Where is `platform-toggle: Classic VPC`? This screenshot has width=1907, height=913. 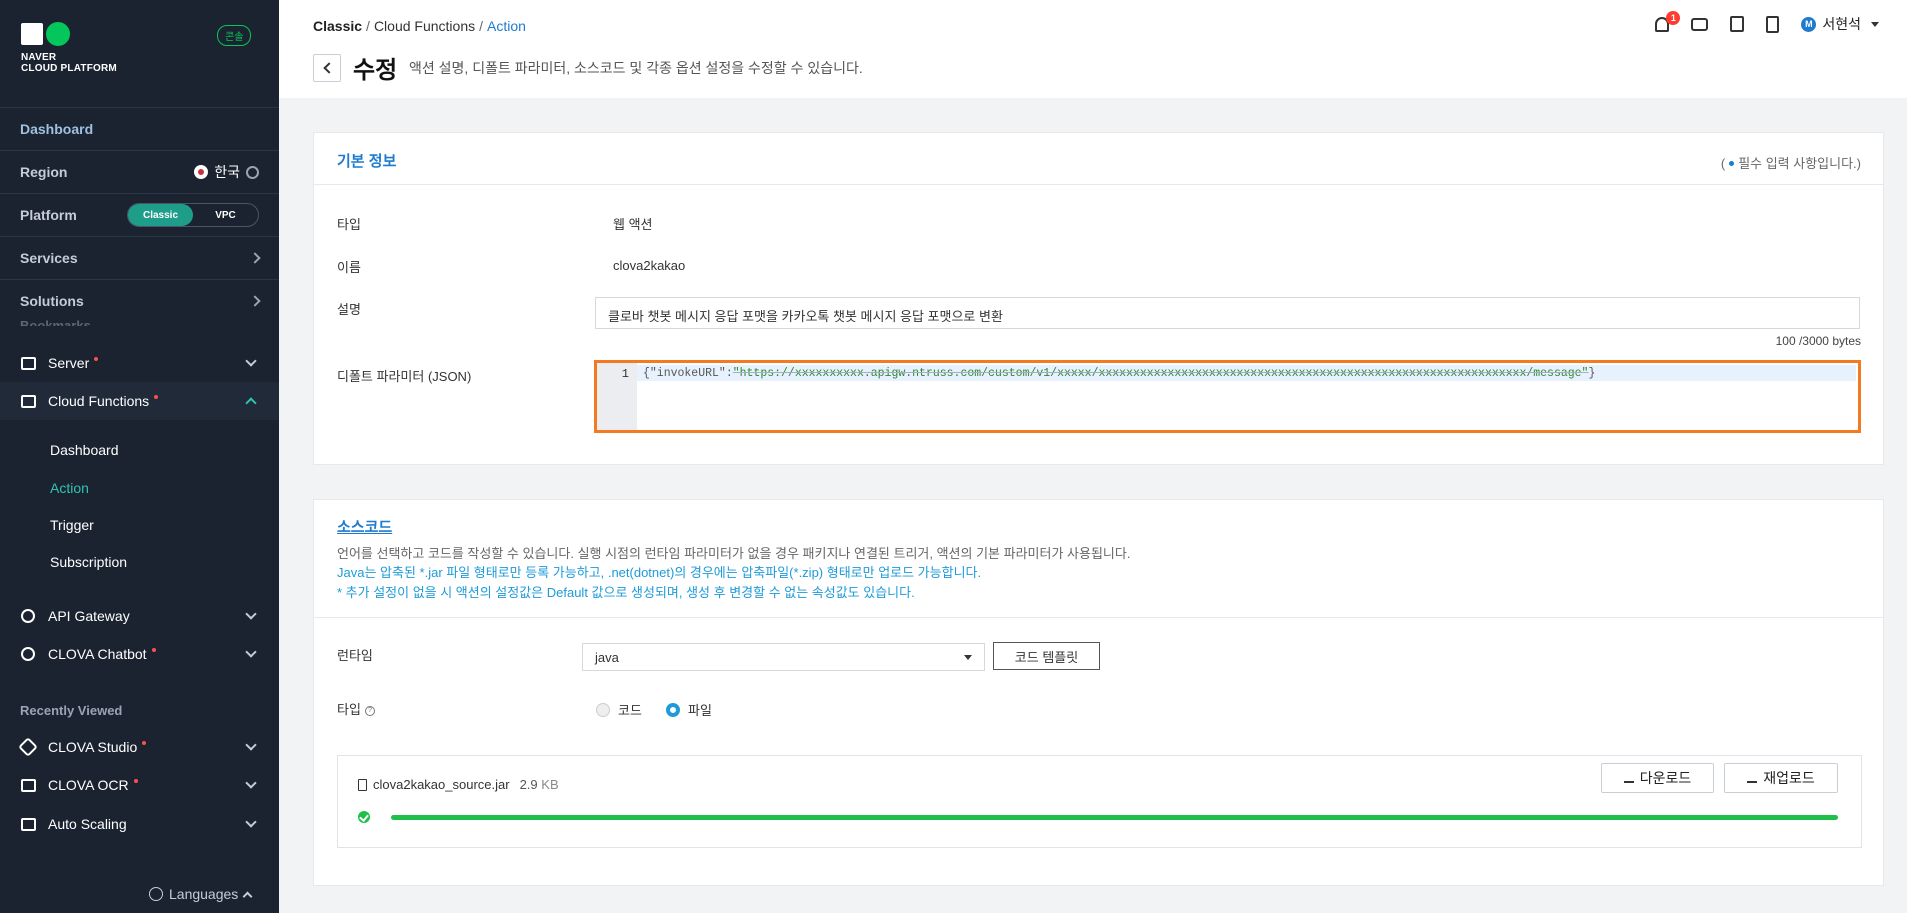
platform-toggle: Classic VPC is located at coordinates (193, 215).